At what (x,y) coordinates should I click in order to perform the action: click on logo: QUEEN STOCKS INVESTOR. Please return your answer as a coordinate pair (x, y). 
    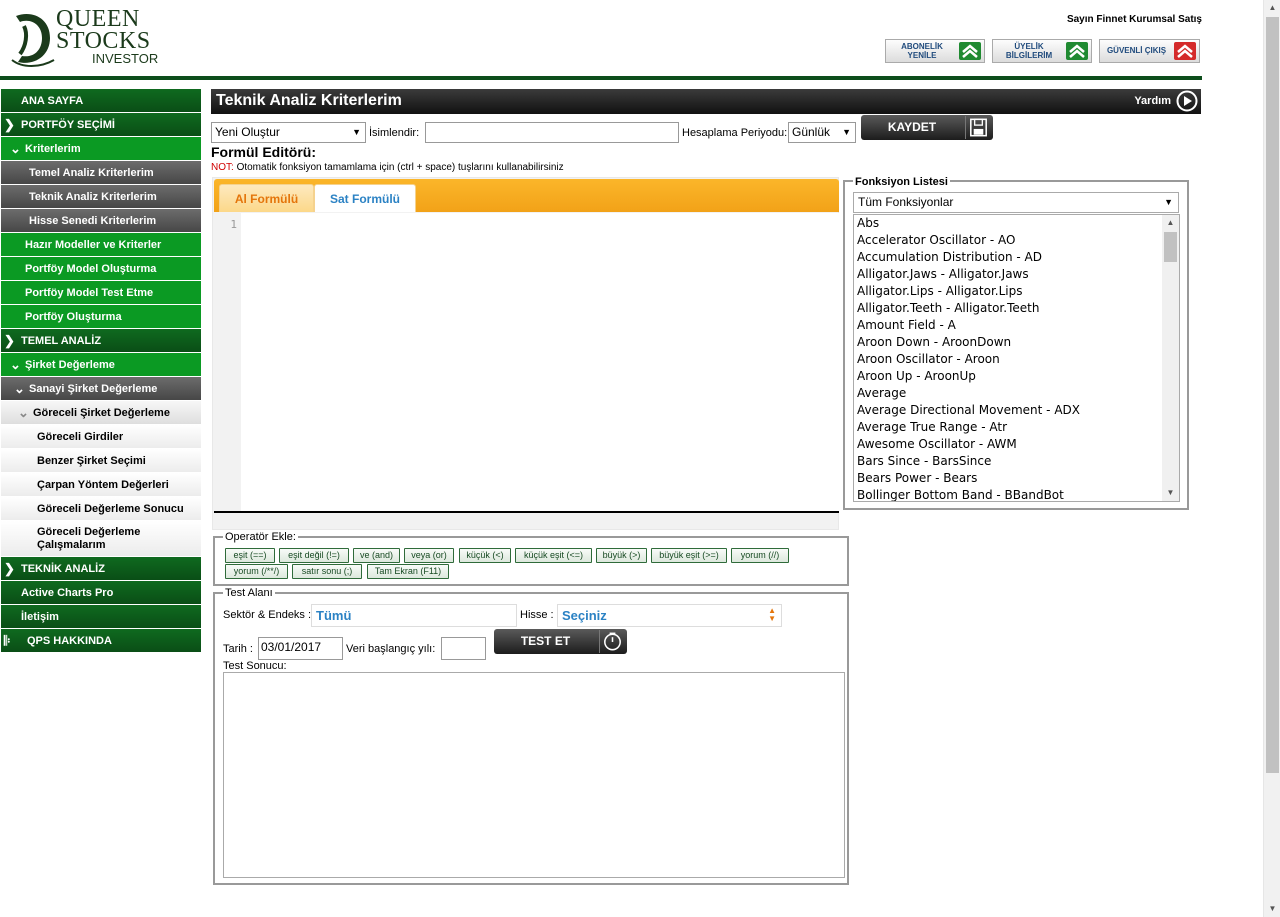
    Looking at the image, I should click on (90, 38).